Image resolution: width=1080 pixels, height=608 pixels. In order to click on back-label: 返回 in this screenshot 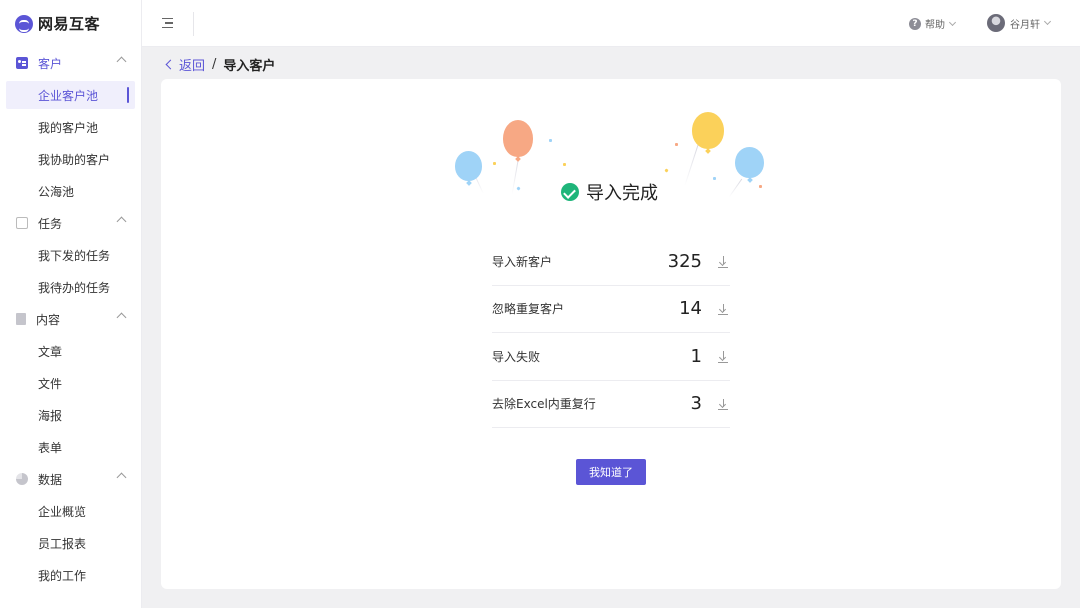, I will do `click(192, 66)`.